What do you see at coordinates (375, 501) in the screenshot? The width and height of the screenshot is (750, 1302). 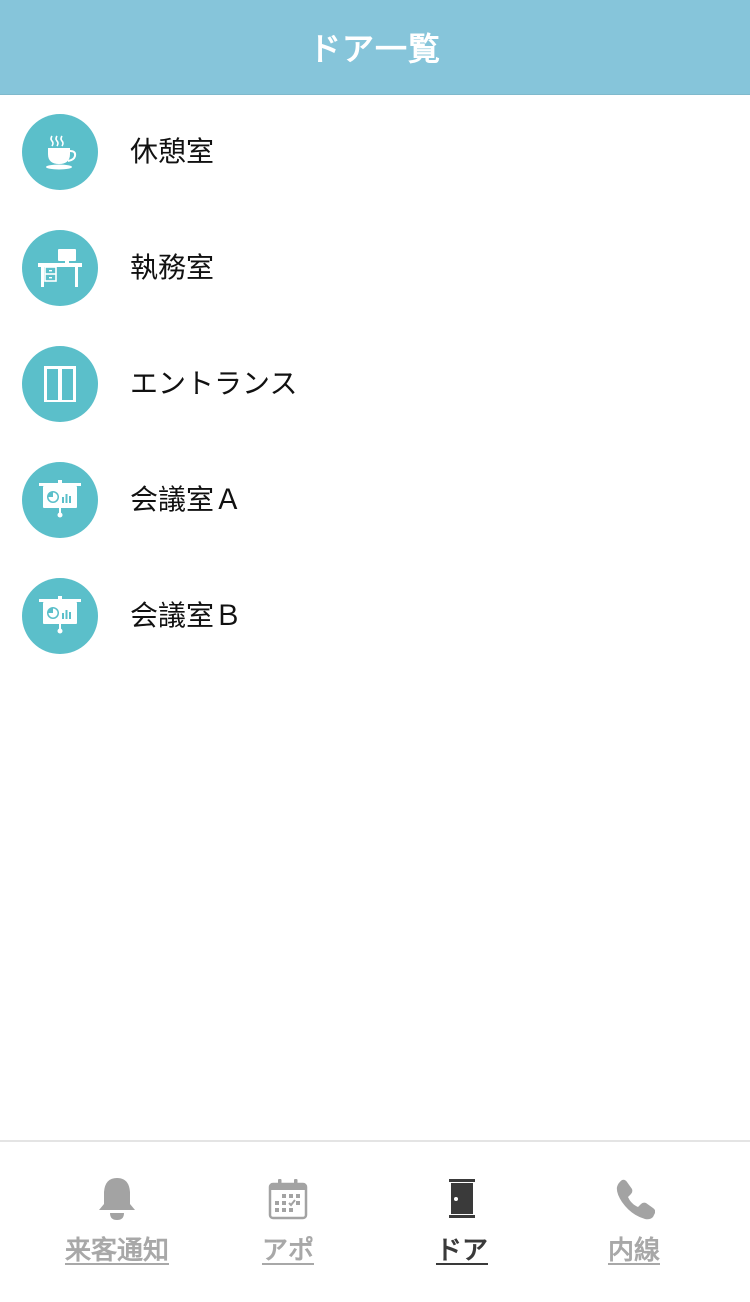 I see `door-item-meeting-room-a: 会議室Ａ` at bounding box center [375, 501].